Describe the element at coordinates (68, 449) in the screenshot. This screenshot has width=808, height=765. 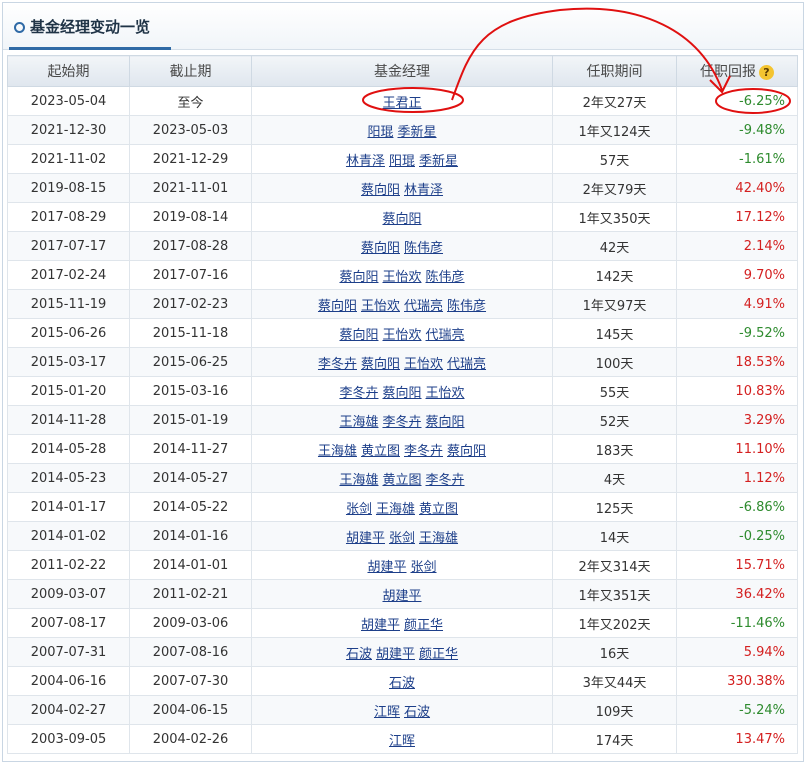
I see `cell-start: 2014-05-28` at that location.